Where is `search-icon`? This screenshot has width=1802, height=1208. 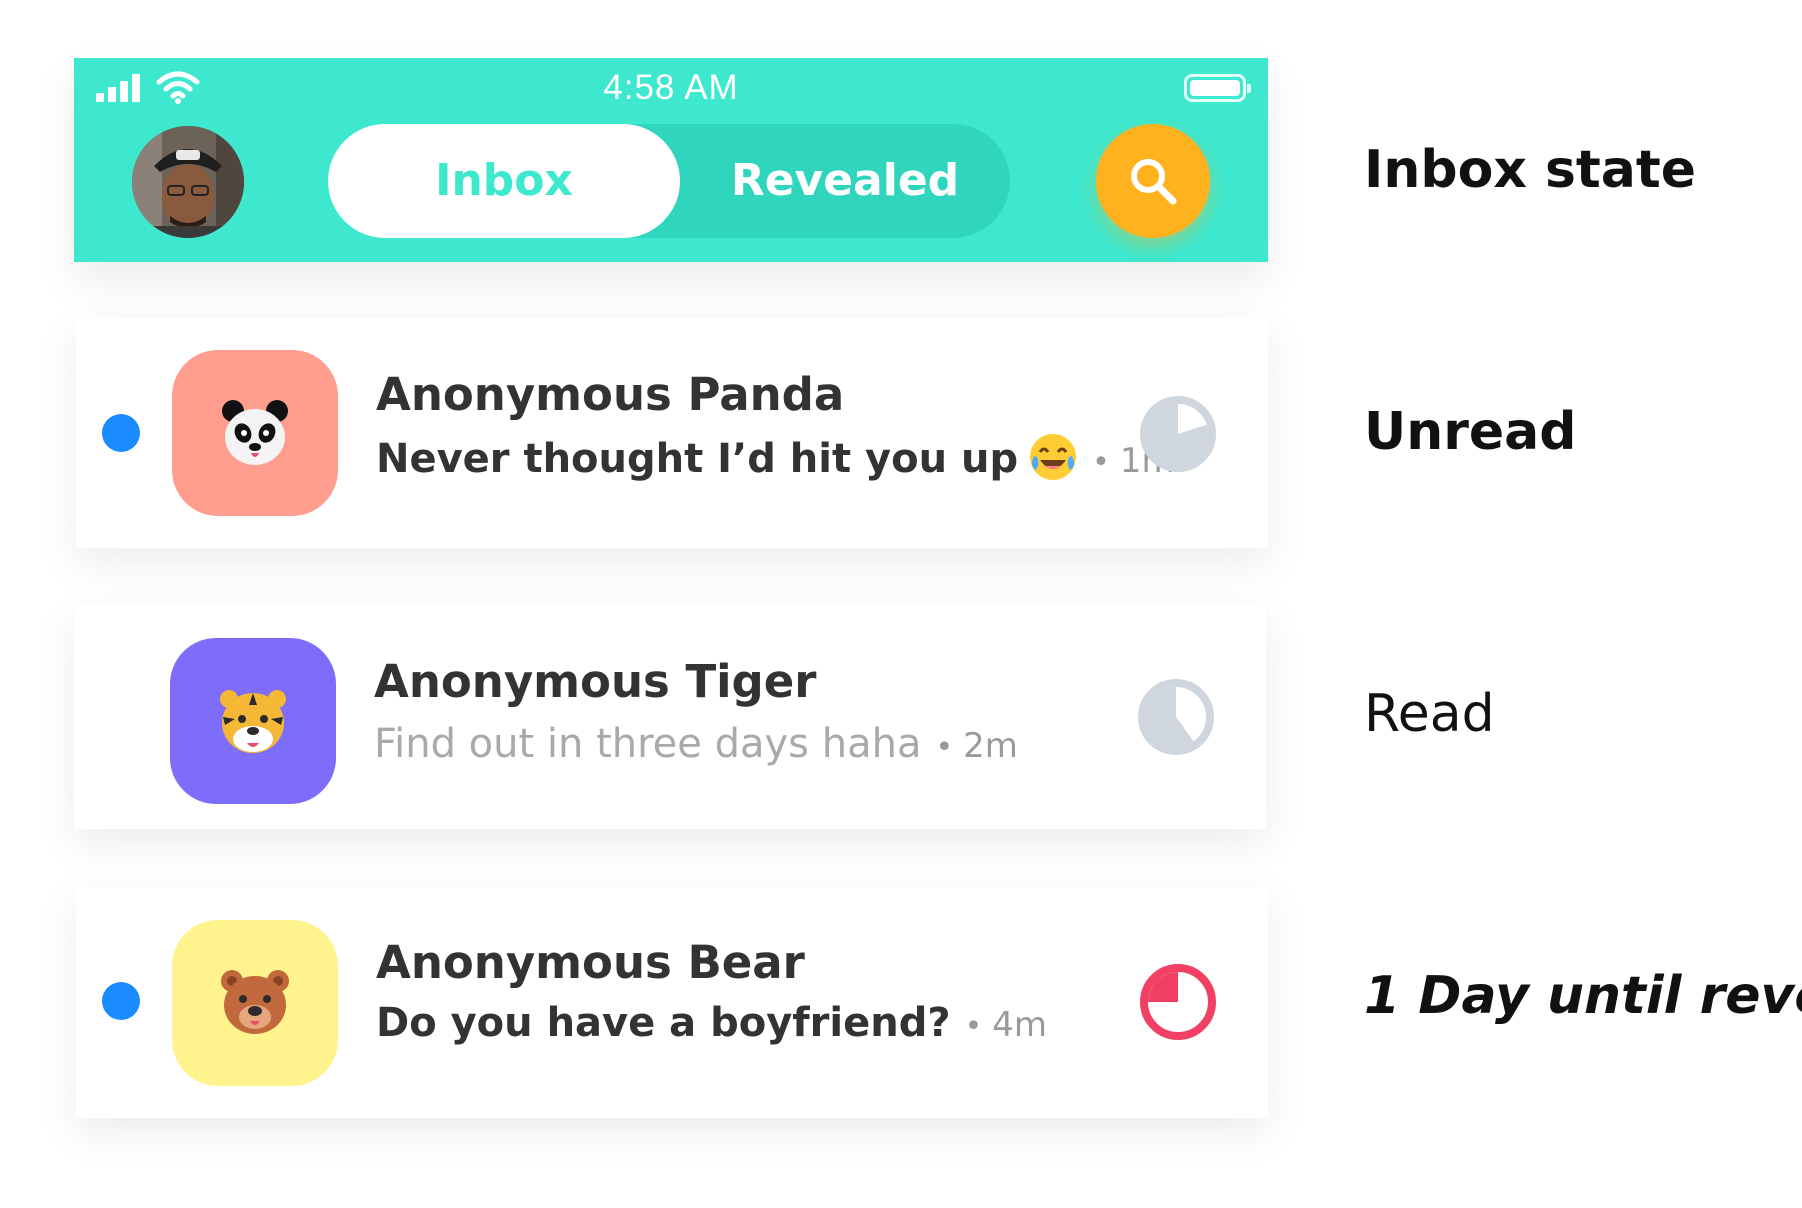
search-icon is located at coordinates (1154, 182).